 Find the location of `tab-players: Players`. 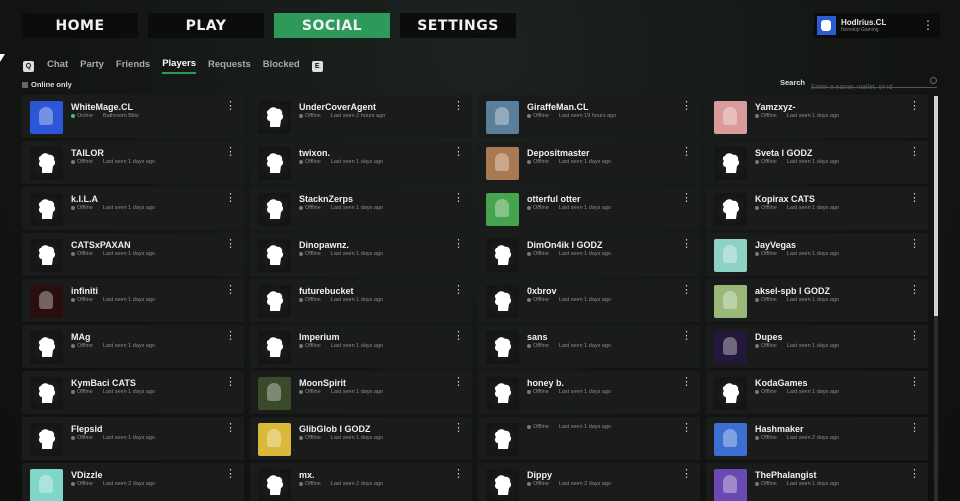

tab-players: Players is located at coordinates (179, 66).